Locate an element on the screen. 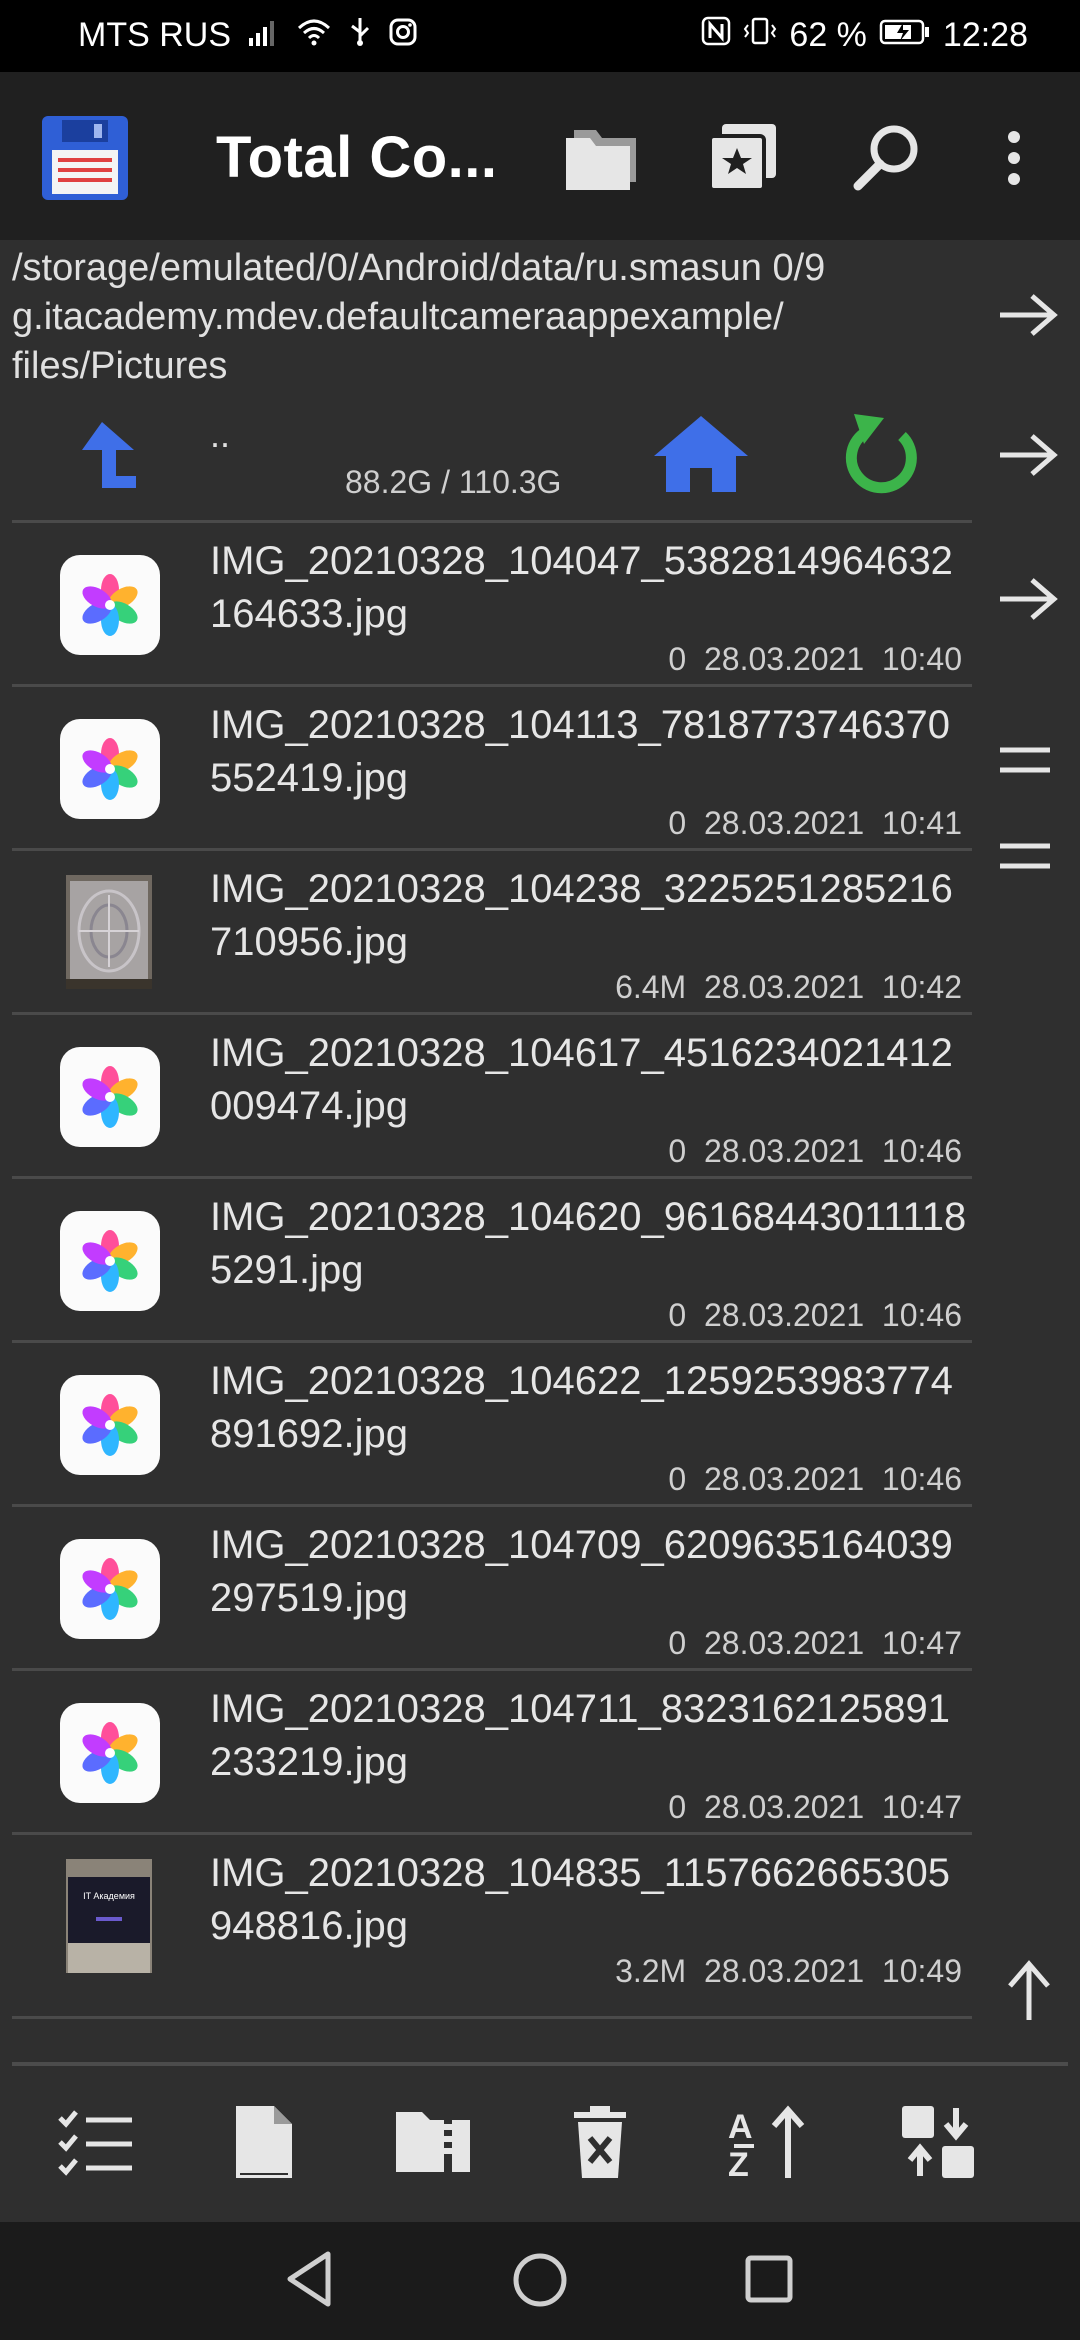 The width and height of the screenshot is (1080, 2340). signal-icon is located at coordinates (264, 35).